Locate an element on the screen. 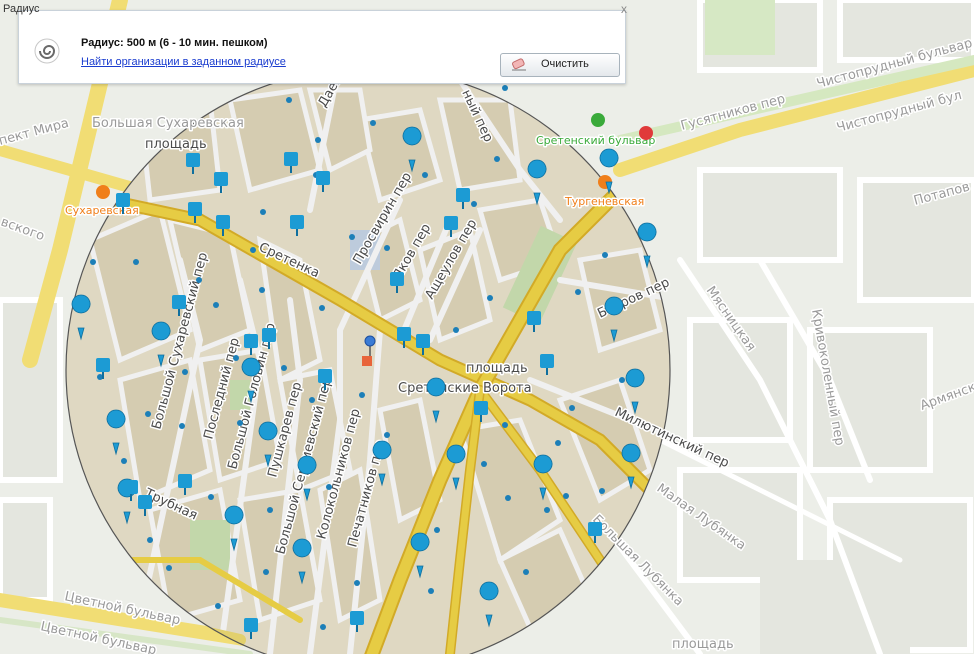 The height and width of the screenshot is (654, 974). street-label: площадь is located at coordinates (176, 144).